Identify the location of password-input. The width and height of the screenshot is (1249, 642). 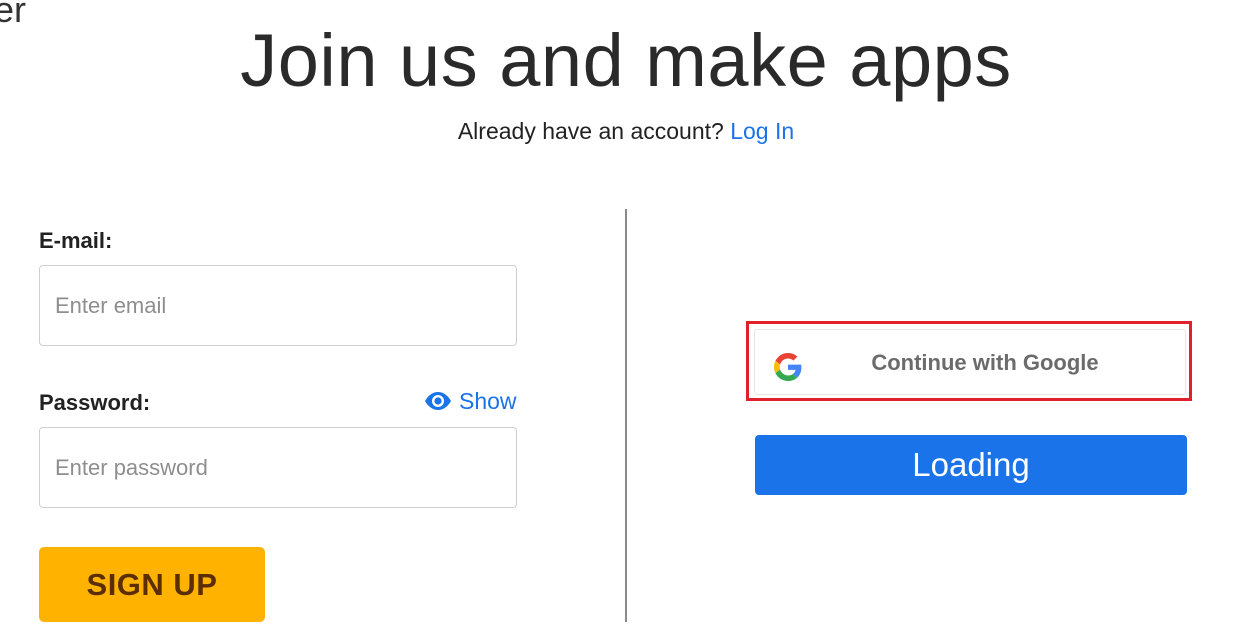
(278, 467).